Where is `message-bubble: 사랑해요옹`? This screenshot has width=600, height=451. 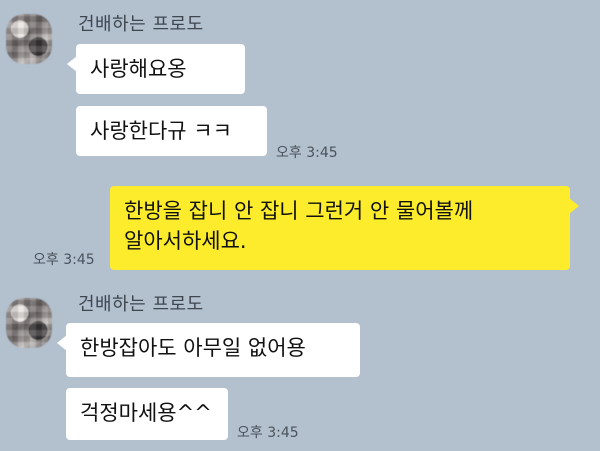 message-bubble: 사랑해요옹 is located at coordinates (156, 69).